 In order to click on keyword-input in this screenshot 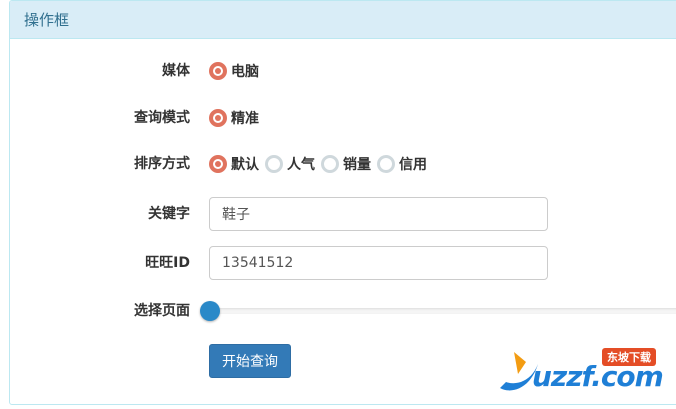, I will do `click(378, 214)`.